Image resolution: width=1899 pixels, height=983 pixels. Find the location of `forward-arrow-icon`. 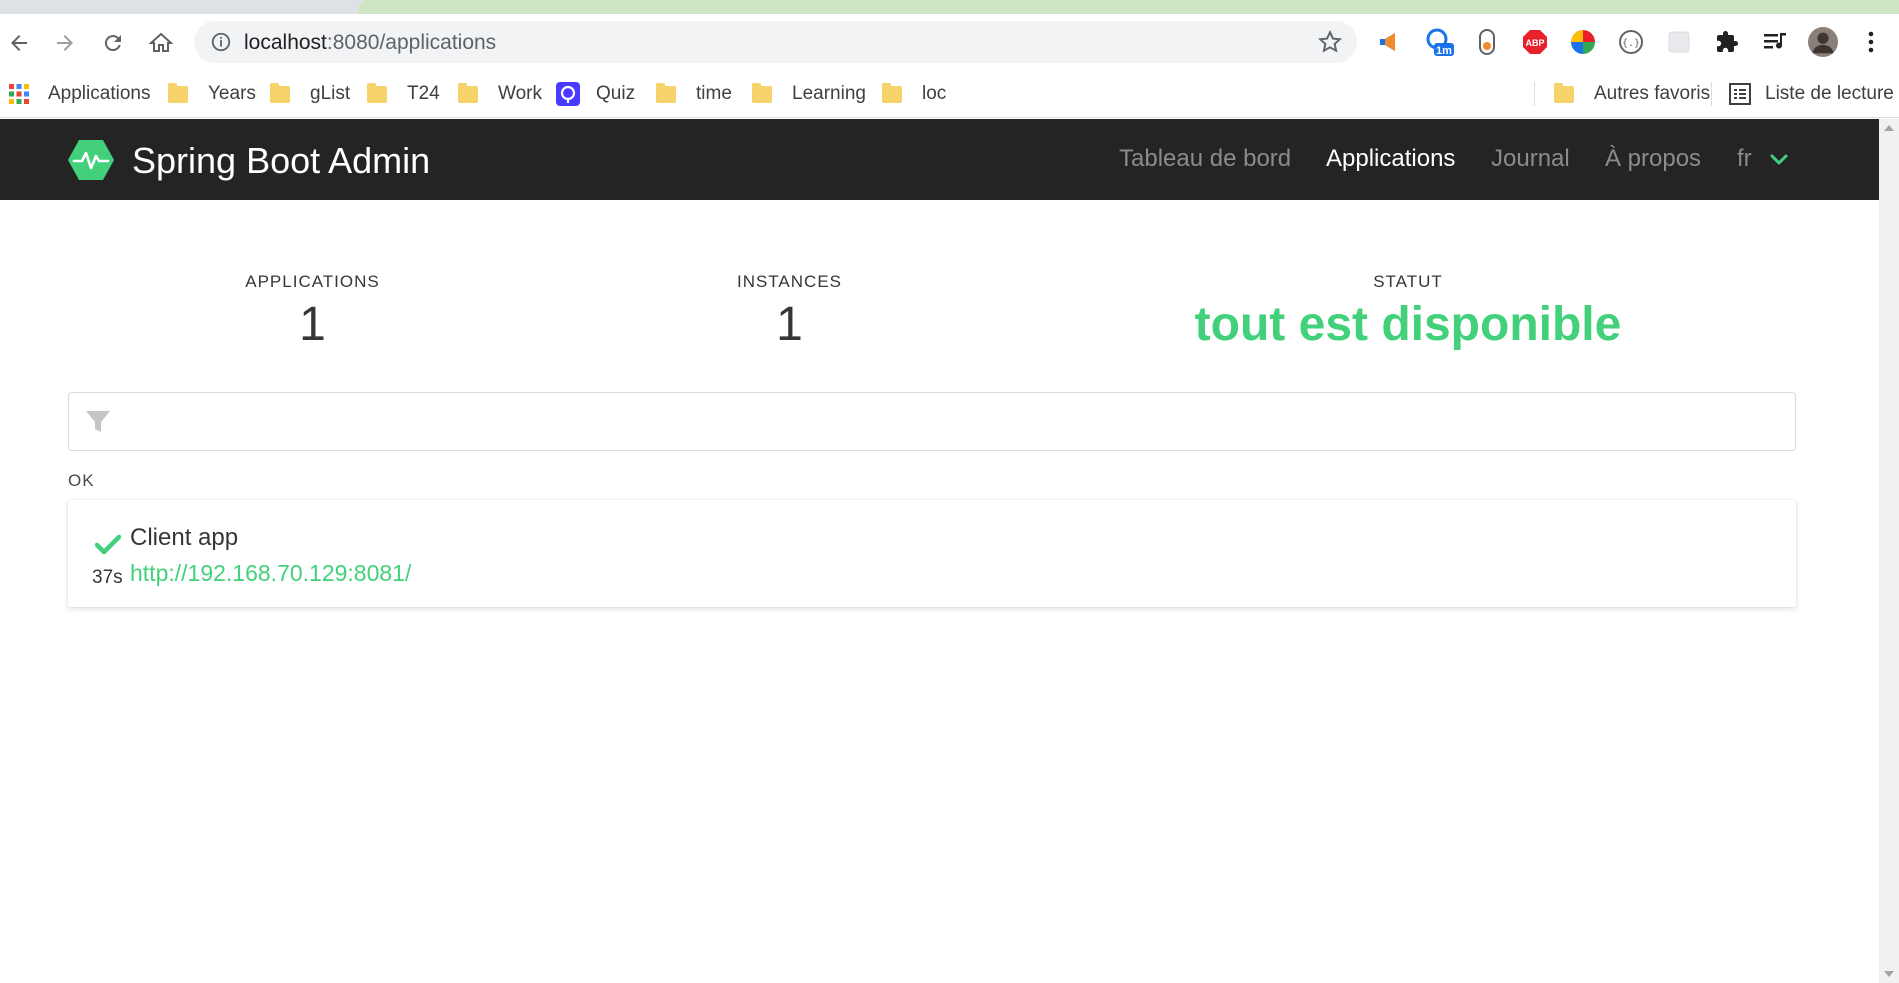

forward-arrow-icon is located at coordinates (65, 43).